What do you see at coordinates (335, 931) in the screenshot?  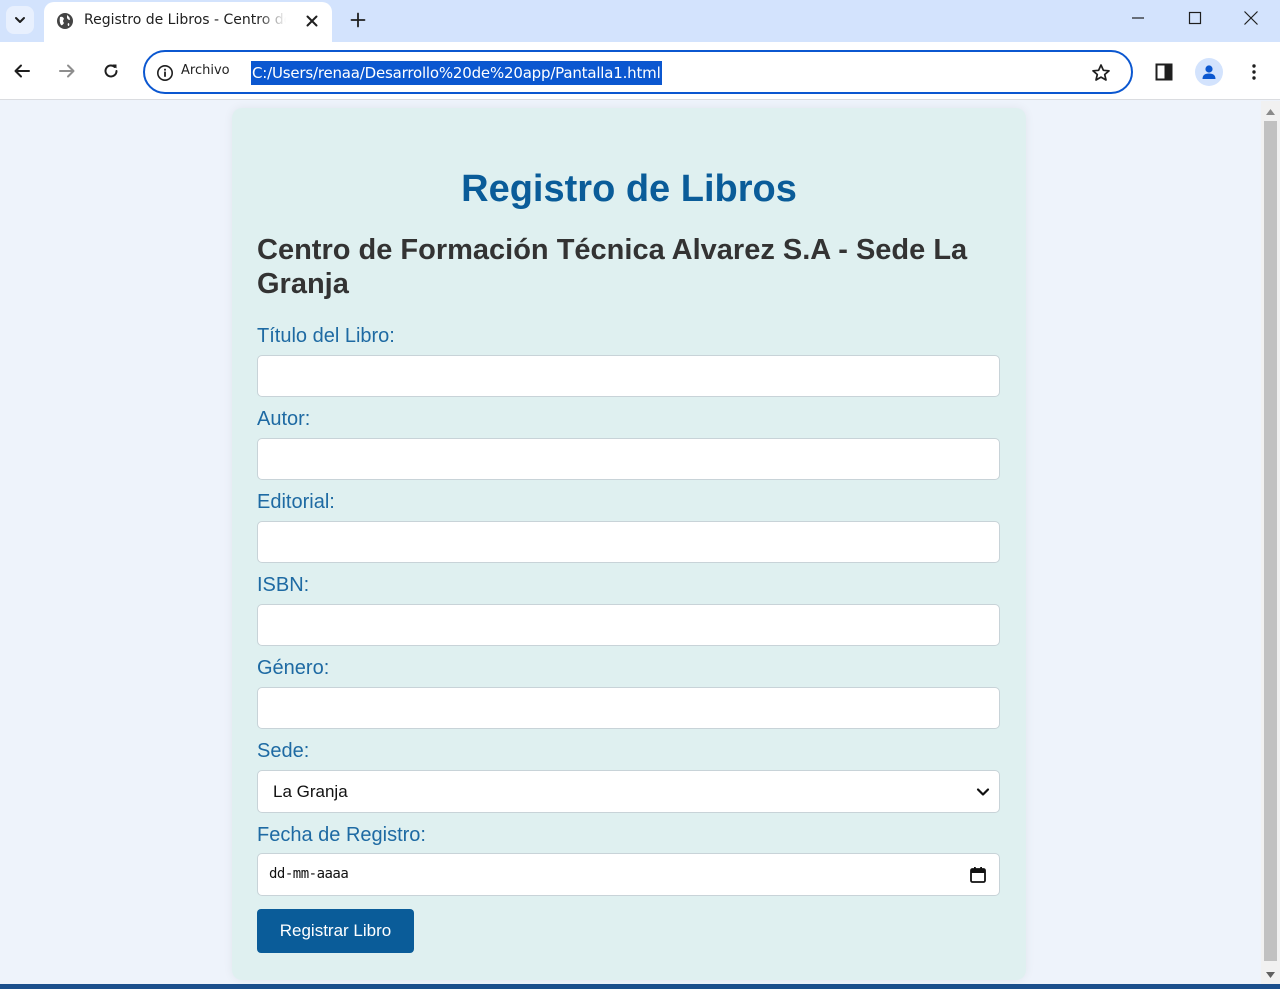 I see `registrar-libro-button: Registrar Libro` at bounding box center [335, 931].